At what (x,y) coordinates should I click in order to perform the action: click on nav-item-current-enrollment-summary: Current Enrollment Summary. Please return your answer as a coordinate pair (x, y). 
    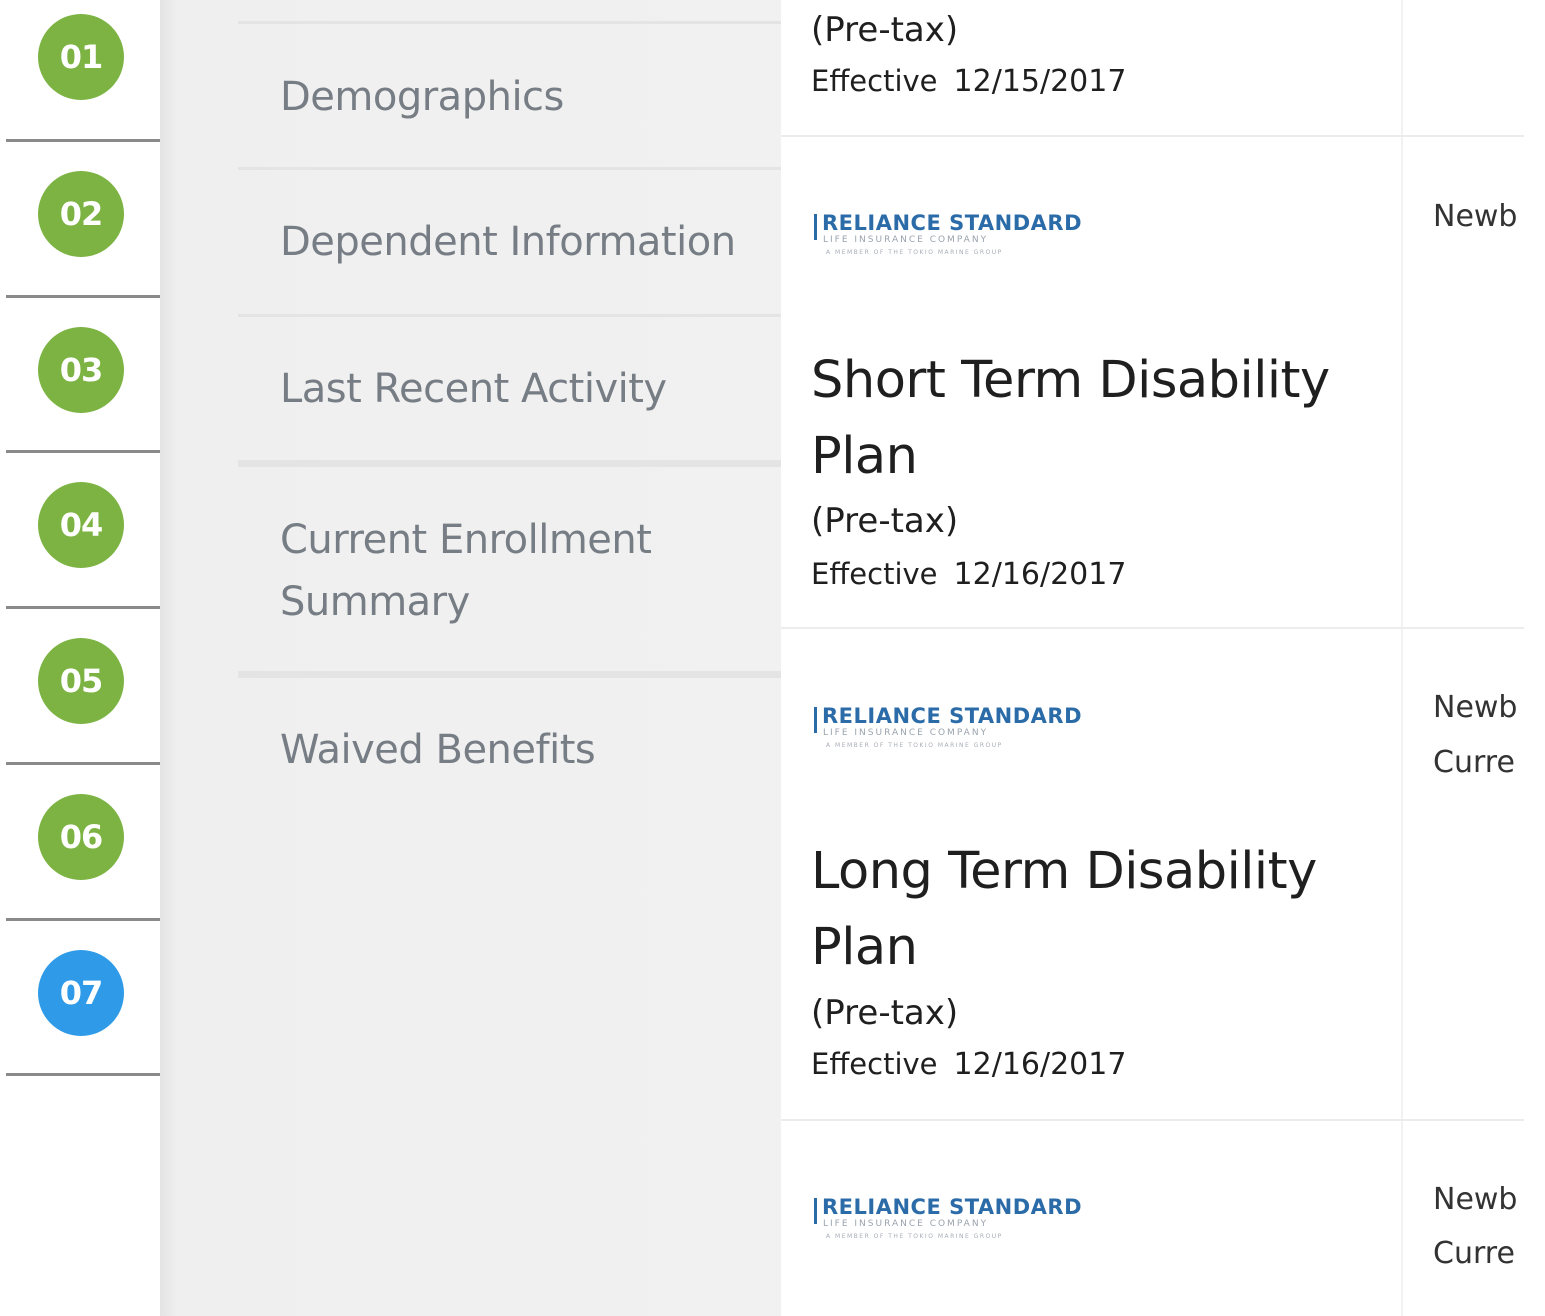
    Looking at the image, I should click on (520, 571).